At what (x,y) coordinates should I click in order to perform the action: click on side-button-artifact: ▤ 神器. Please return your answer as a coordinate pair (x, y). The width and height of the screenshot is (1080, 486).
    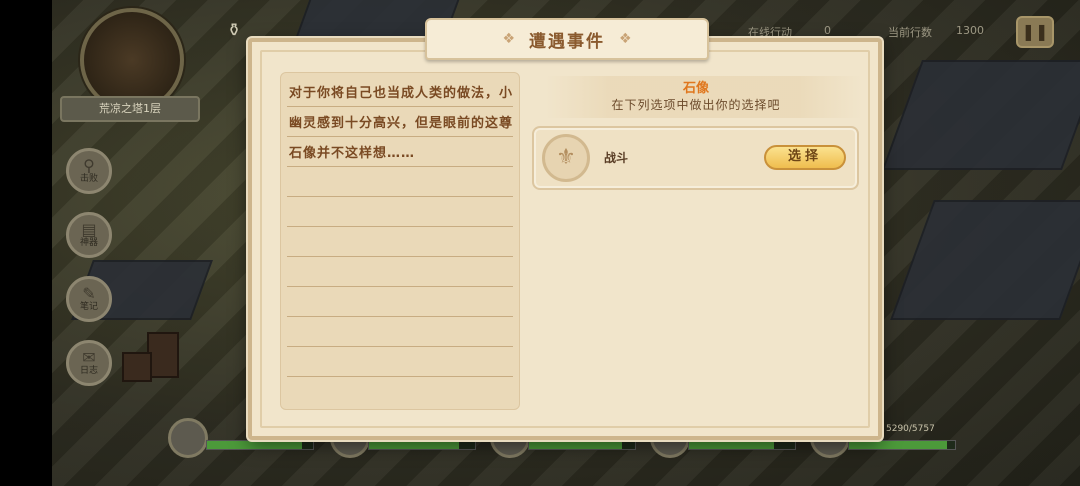
    Looking at the image, I should click on (89, 235).